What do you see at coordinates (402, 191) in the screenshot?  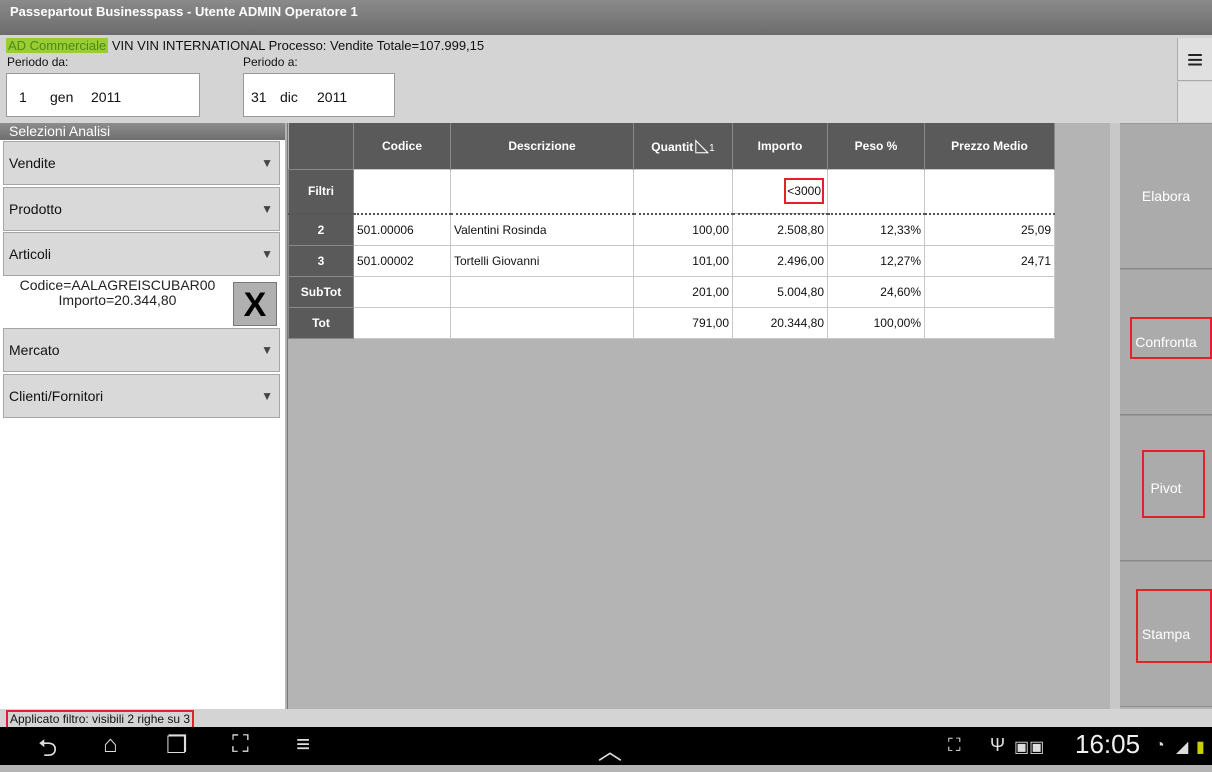 I see `filter-cell-codice` at bounding box center [402, 191].